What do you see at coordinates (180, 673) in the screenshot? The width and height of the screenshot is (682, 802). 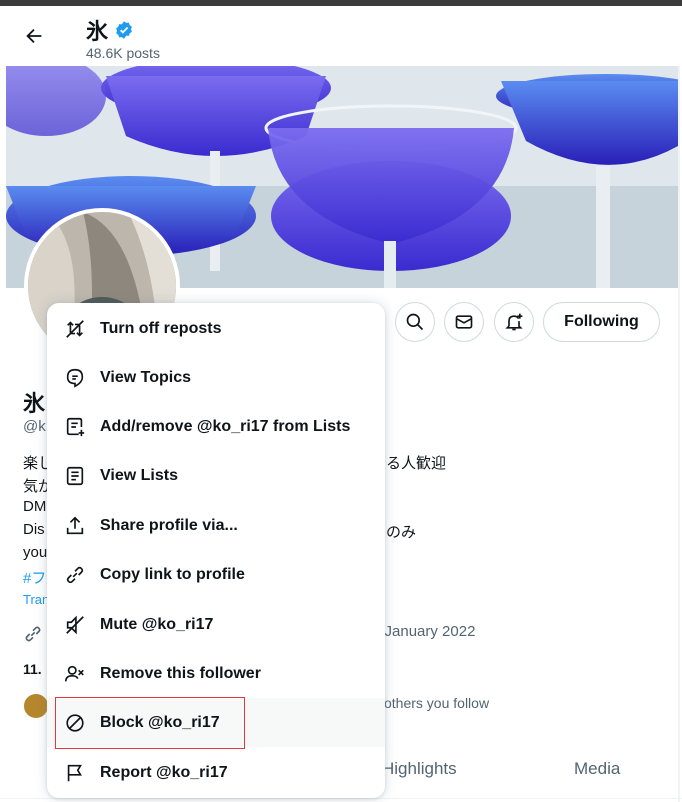 I see `menu-item-label: Remove this follower` at bounding box center [180, 673].